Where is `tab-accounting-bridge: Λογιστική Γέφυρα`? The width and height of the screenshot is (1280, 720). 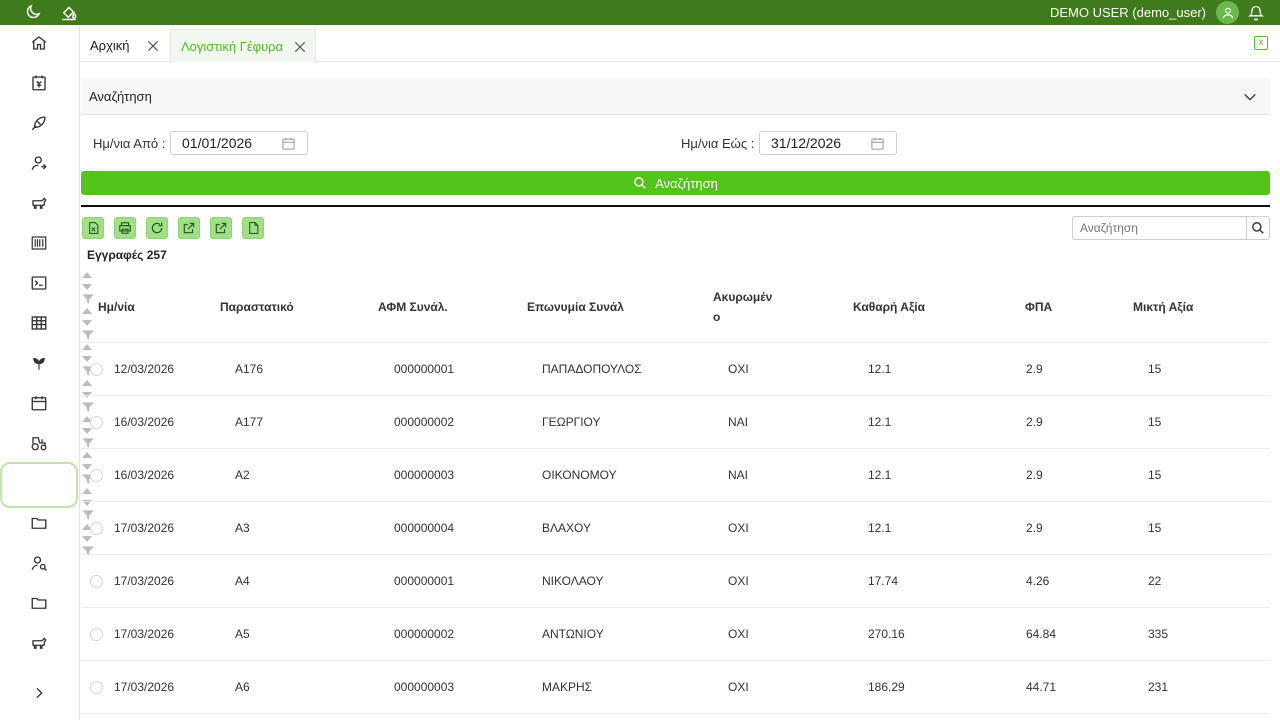
tab-accounting-bridge: Λογιστική Γέφυρα is located at coordinates (243, 45).